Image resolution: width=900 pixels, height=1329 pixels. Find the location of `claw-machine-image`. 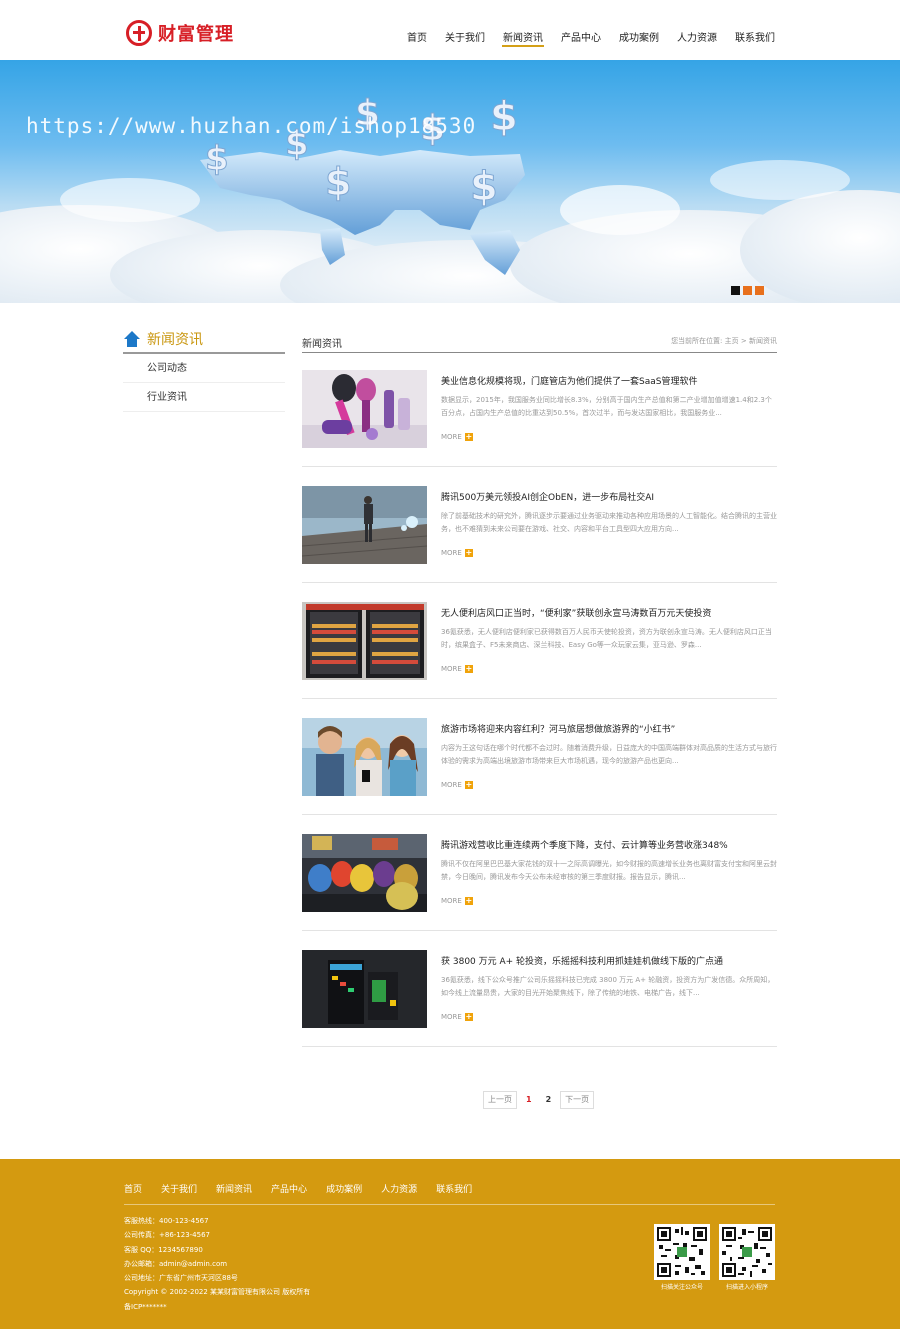

claw-machine-image is located at coordinates (364, 989).